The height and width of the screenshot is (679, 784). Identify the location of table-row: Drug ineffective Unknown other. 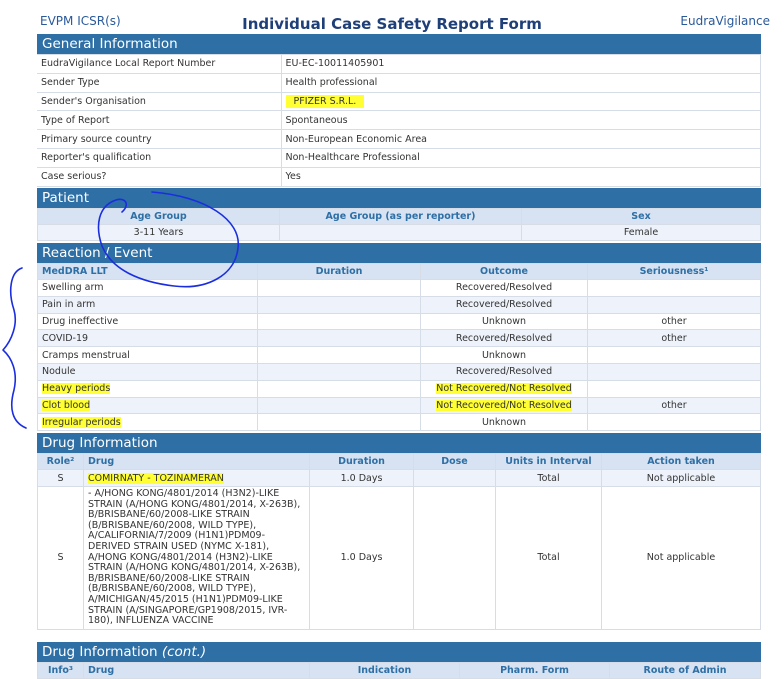
(399, 321).